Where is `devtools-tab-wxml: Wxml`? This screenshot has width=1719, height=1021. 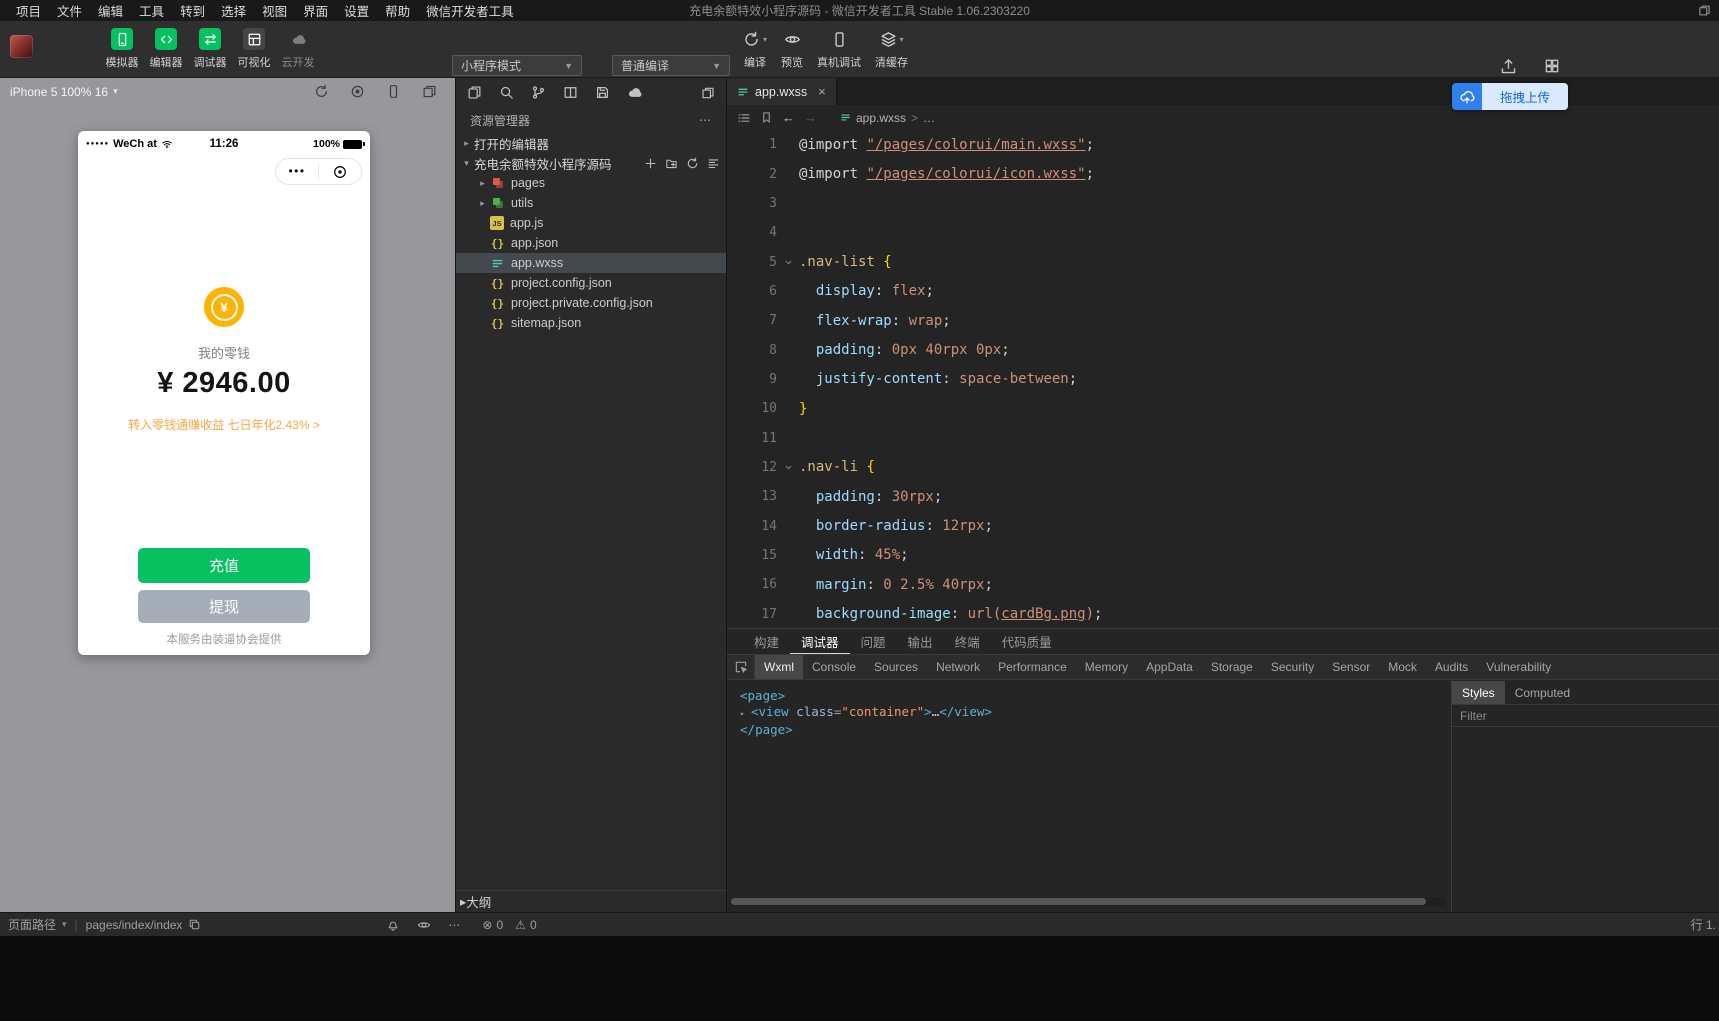
devtools-tab-wxml: Wxml is located at coordinates (779, 667).